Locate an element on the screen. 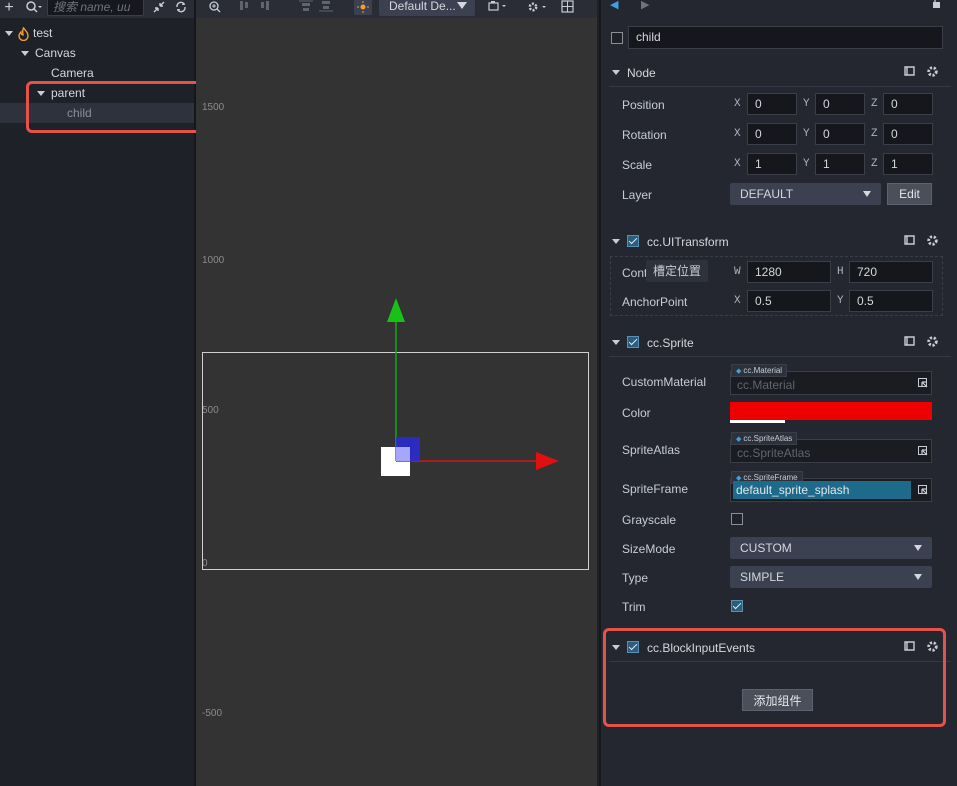  rotation-z-field: 0 is located at coordinates (908, 134).